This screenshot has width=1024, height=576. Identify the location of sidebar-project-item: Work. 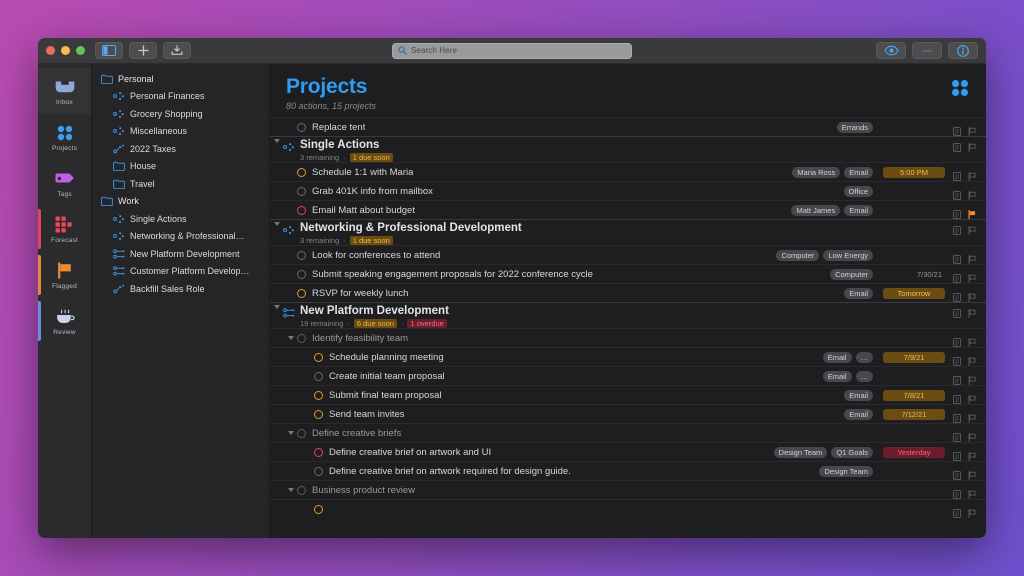
(180, 202).